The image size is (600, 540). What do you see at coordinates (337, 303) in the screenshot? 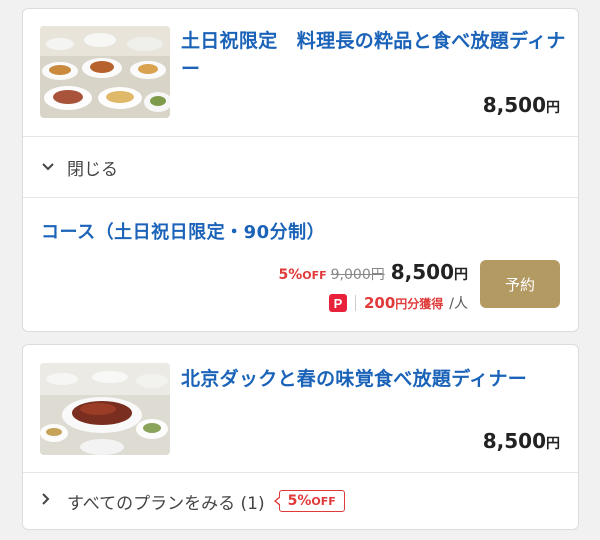
I see `points-icon: P` at bounding box center [337, 303].